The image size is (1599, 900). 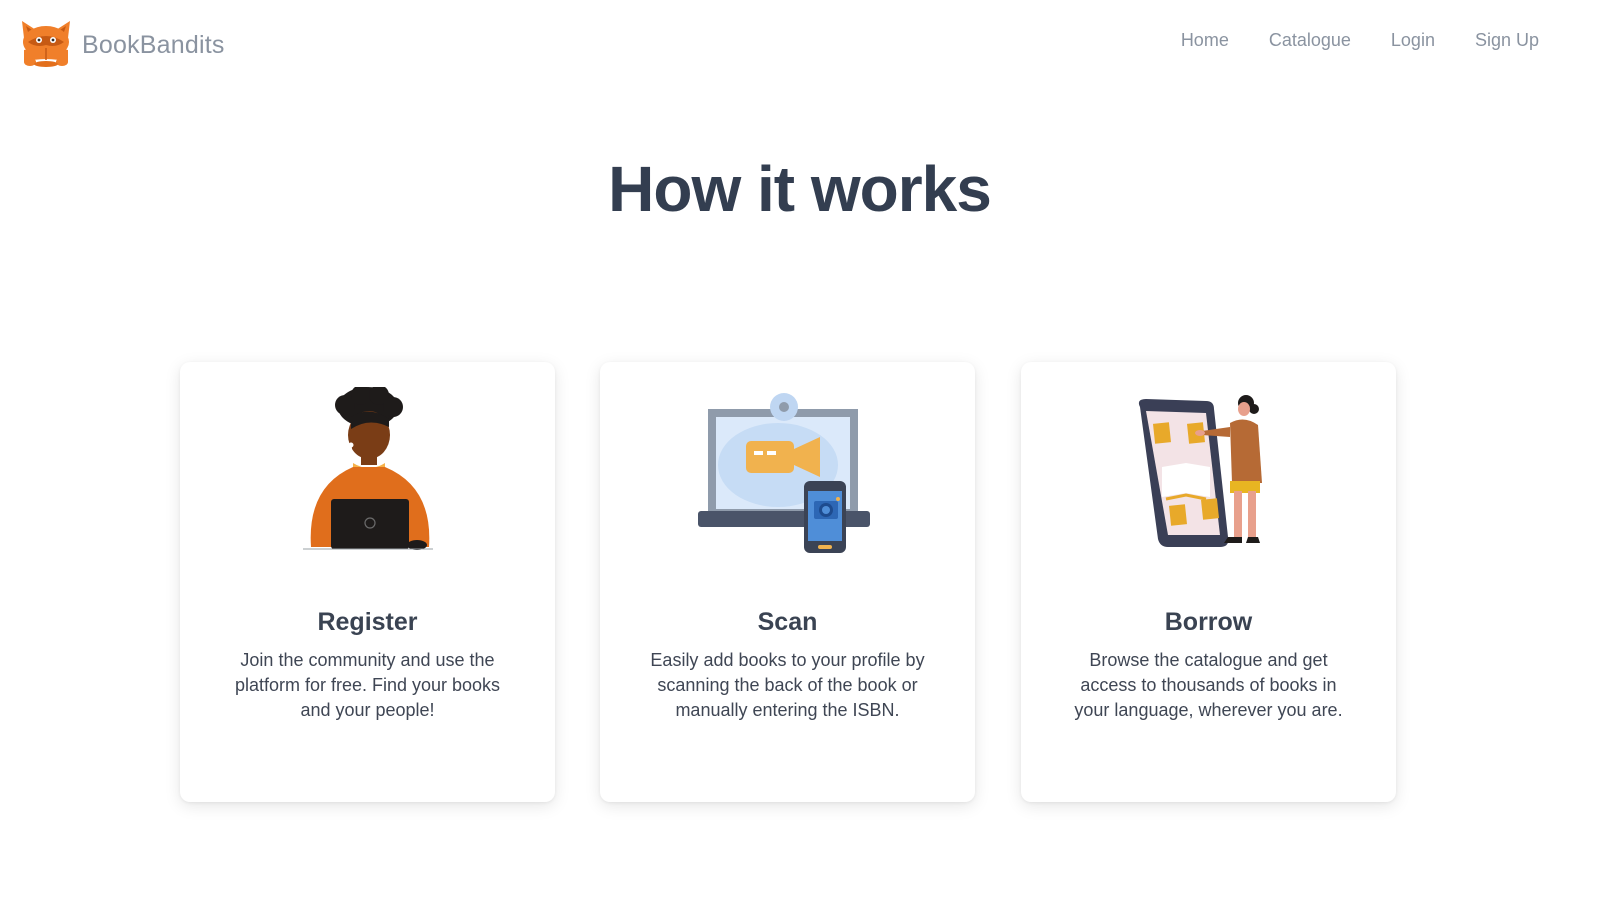 I want to click on raccoon-logo-icon, so click(x=46, y=45).